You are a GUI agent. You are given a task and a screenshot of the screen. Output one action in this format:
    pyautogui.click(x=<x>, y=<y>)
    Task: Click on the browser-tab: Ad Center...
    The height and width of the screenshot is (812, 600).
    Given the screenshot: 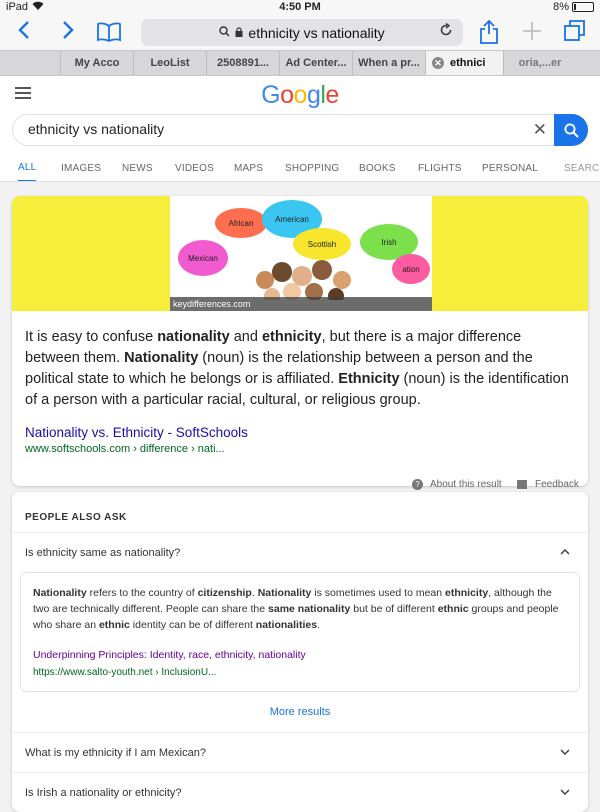 What is the action you would take?
    pyautogui.click(x=315, y=63)
    